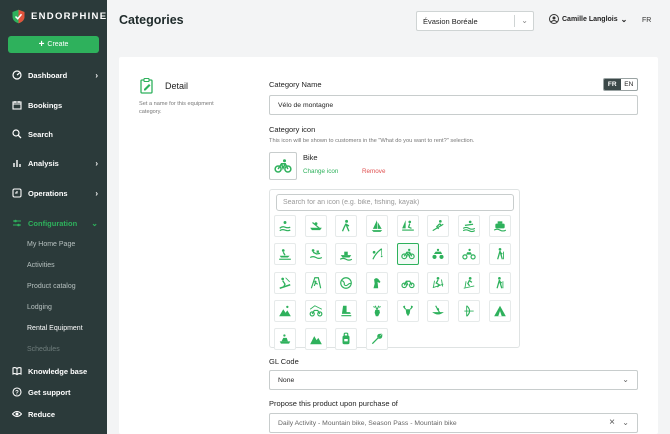  What do you see at coordinates (450, 21) in the screenshot?
I see `company-select-value: Évasion Boréale` at bounding box center [450, 21].